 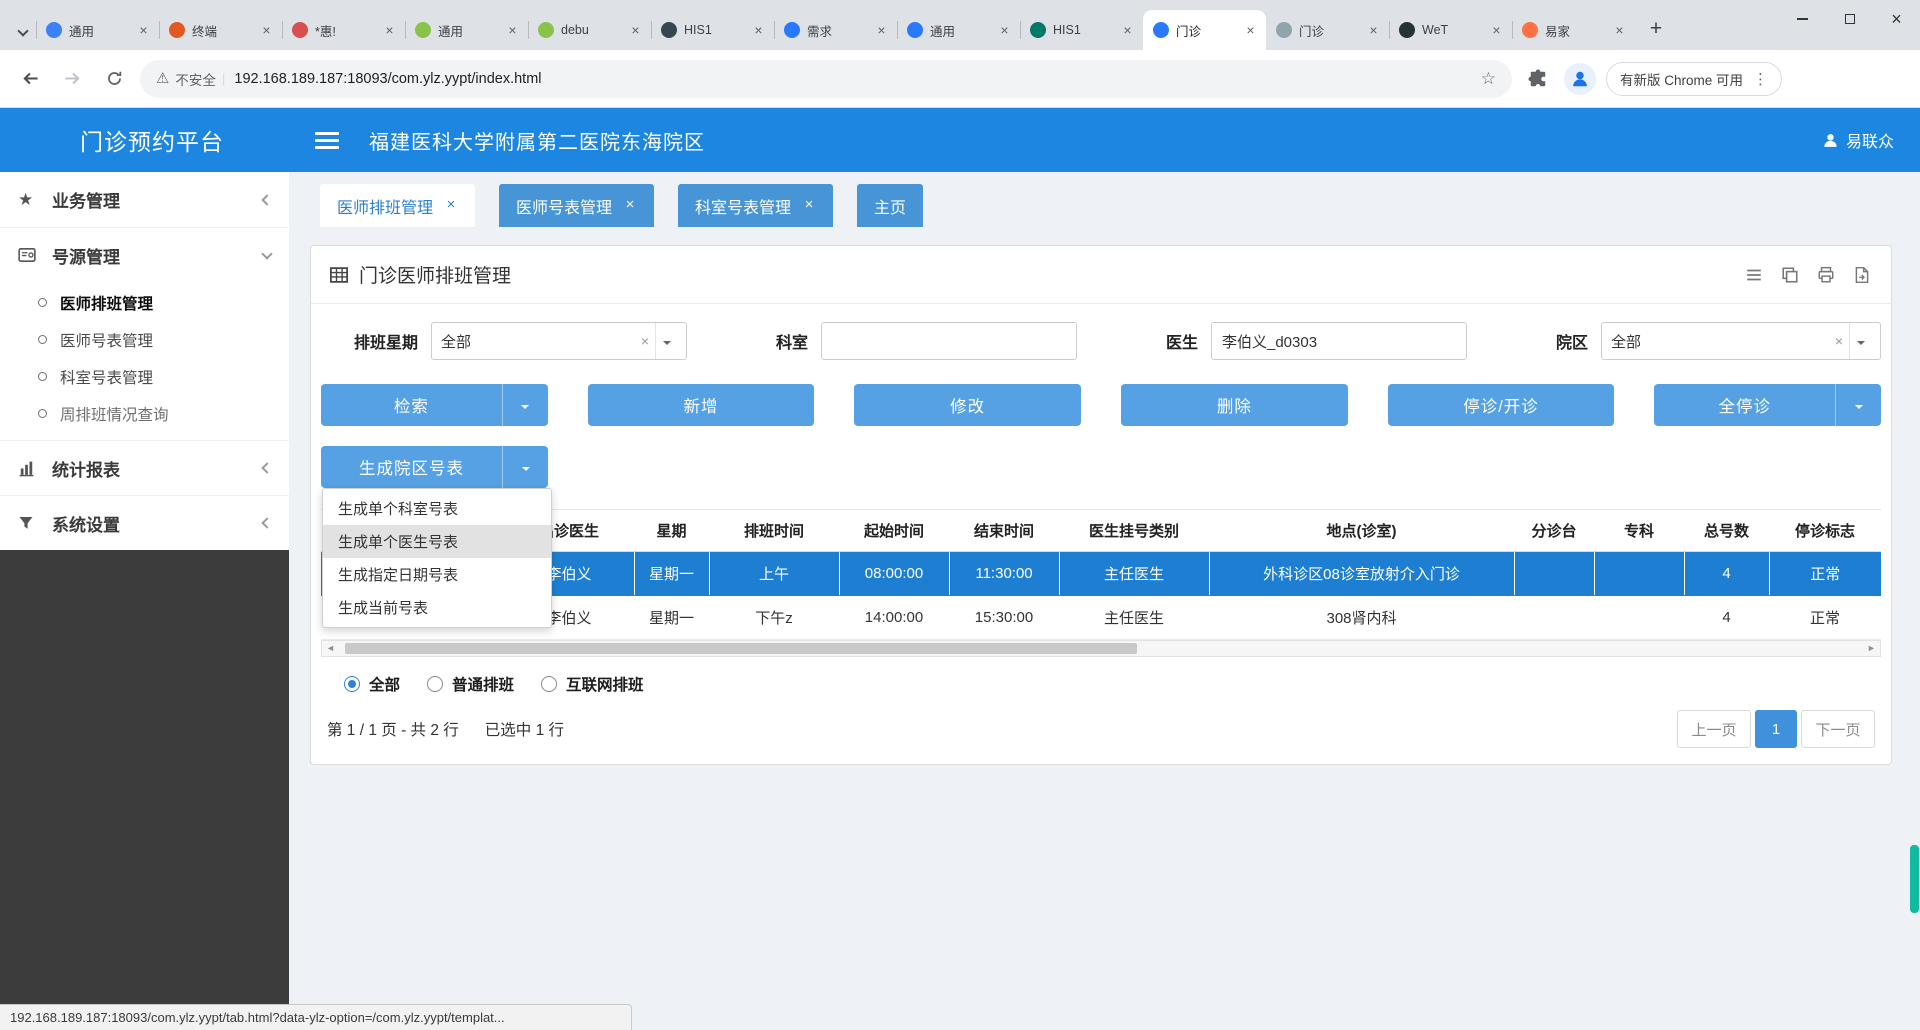 I want to click on week-select: 全部, so click(x=559, y=341).